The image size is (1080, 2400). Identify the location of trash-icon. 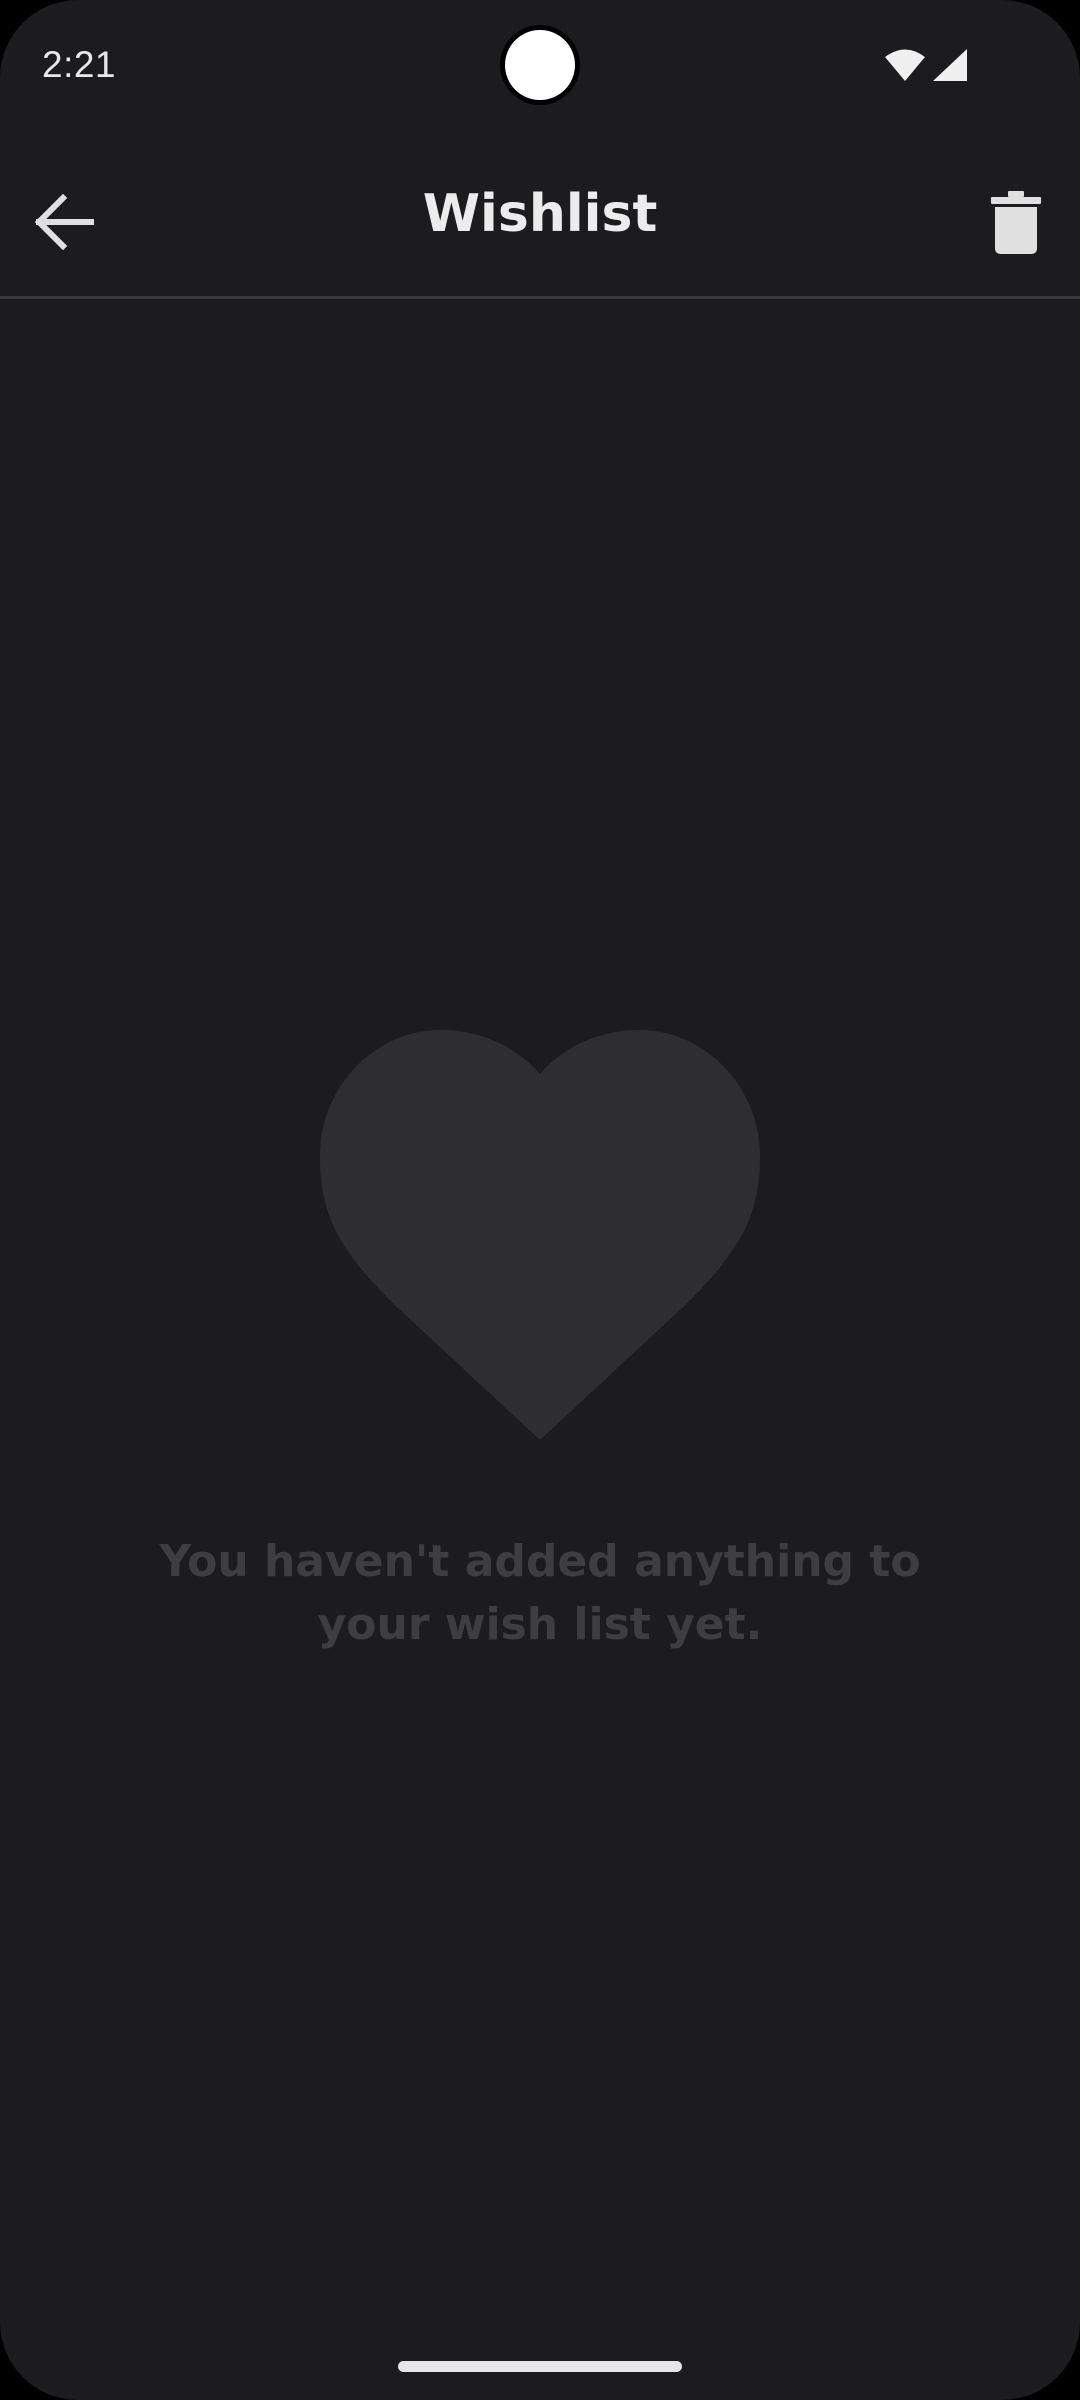
(1016, 224).